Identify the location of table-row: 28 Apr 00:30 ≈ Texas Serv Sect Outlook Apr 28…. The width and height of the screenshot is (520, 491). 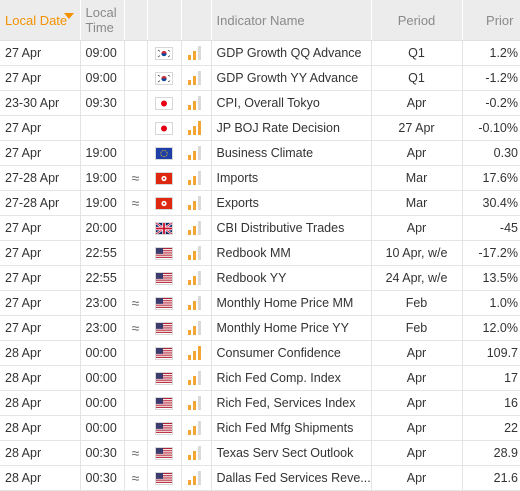
(260, 453).